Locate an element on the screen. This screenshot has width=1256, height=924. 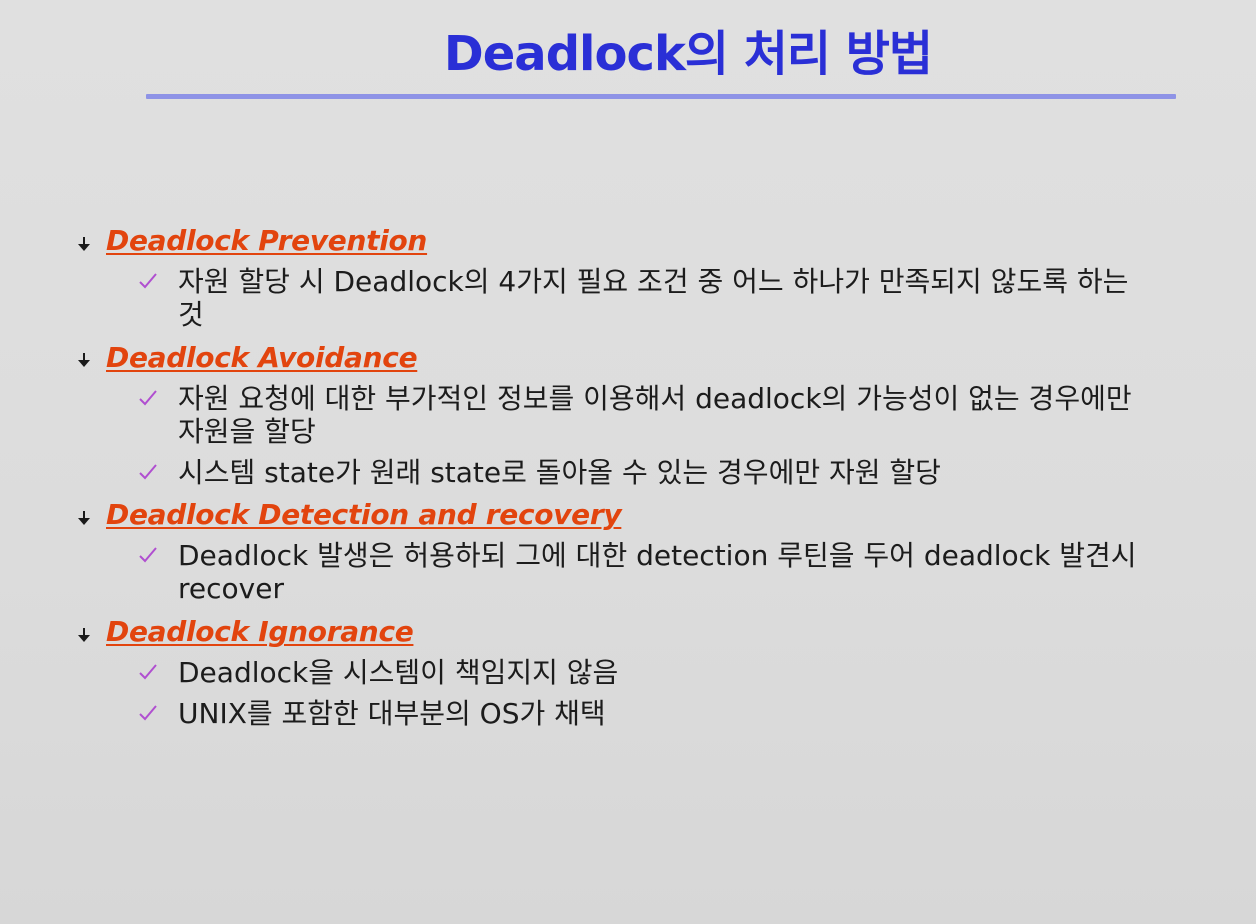
section-heading-ignorance: Deadlock Ignorance is located at coordinates (260, 631).